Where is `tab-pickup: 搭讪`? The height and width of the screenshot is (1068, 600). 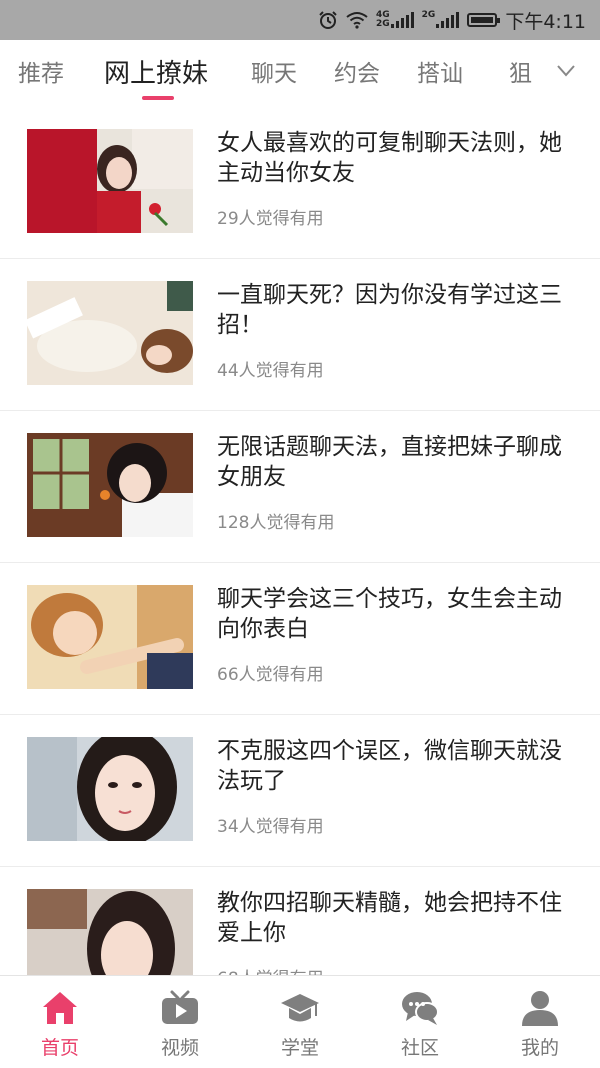
tab-pickup: 搭讪 is located at coordinates (440, 74).